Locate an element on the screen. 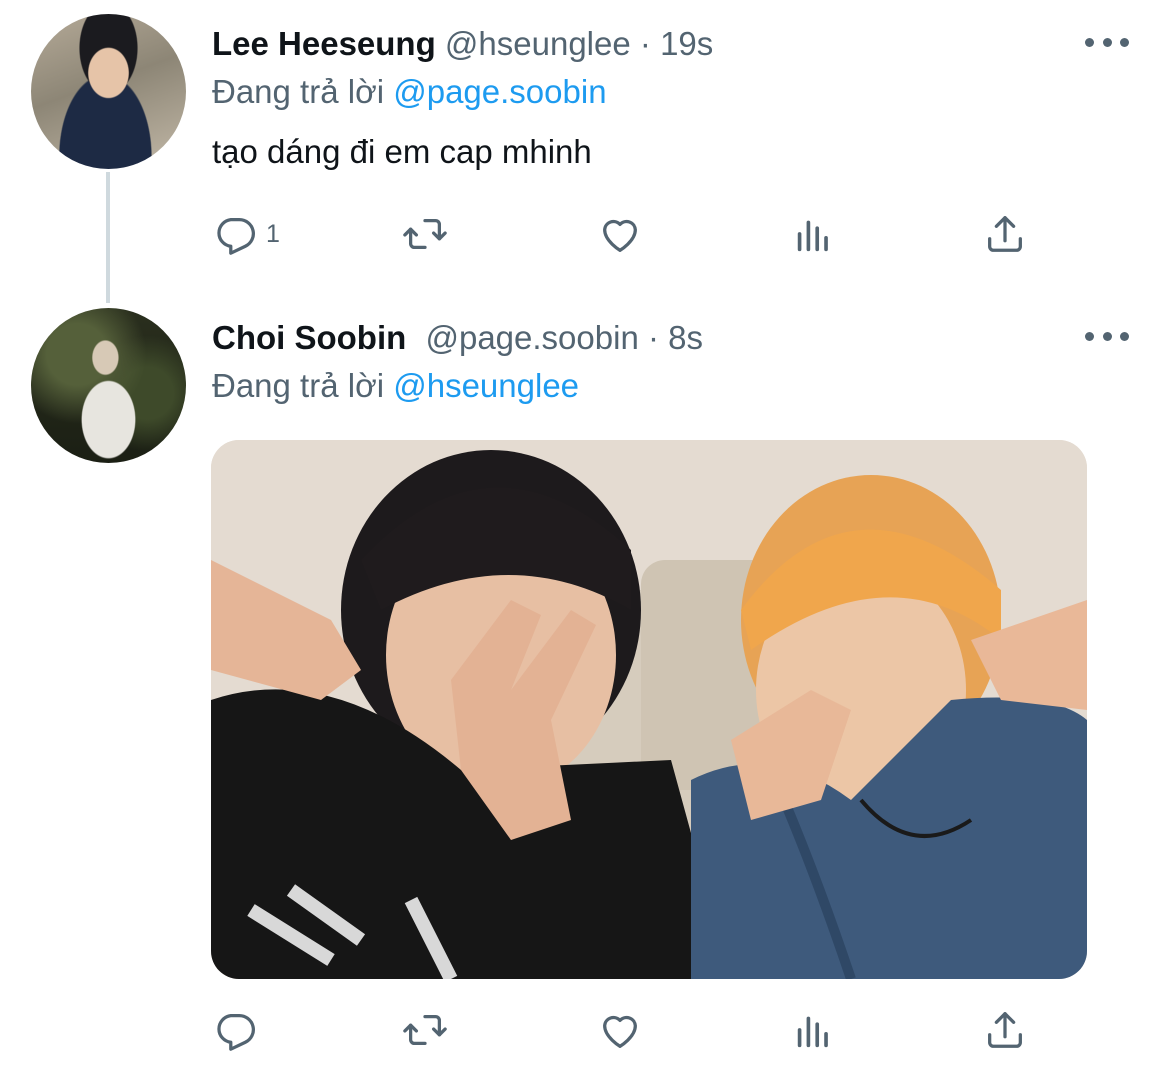 The height and width of the screenshot is (1069, 1170). action-bar is located at coordinates (627, 1030).